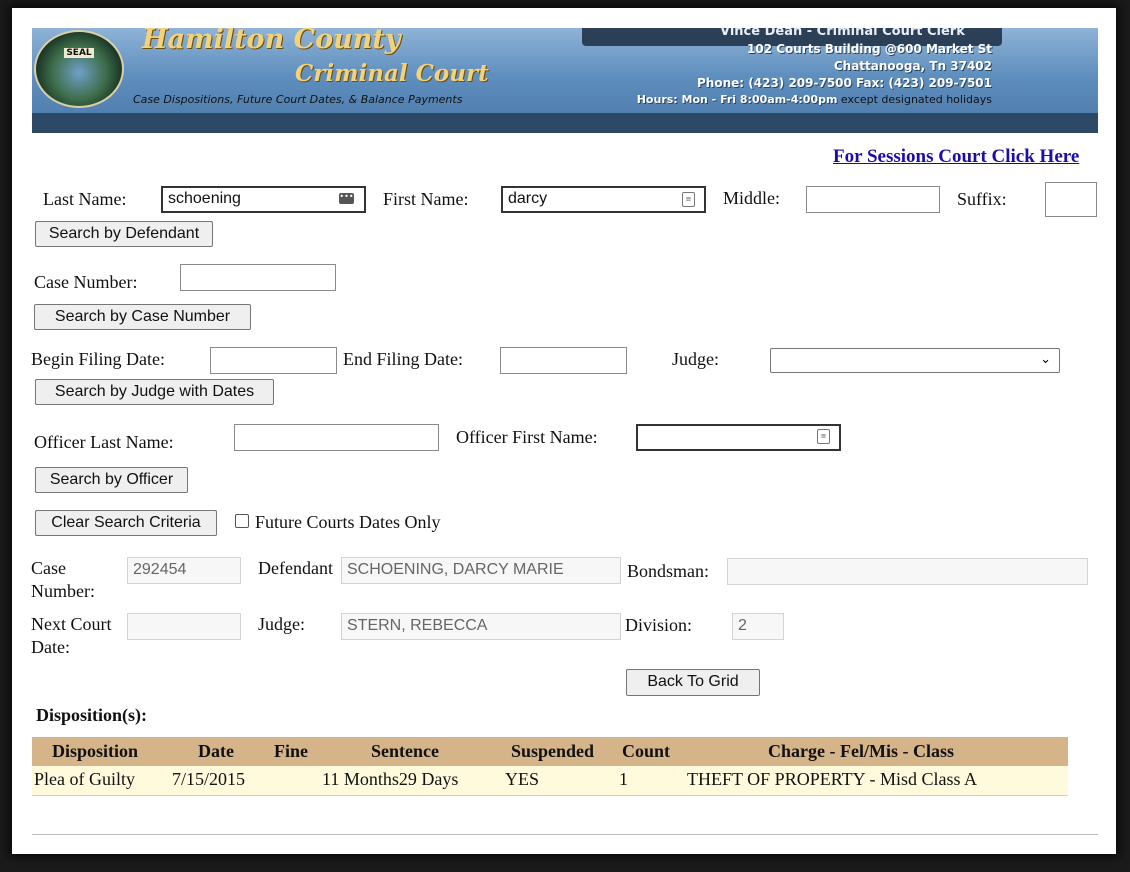  What do you see at coordinates (142, 317) in the screenshot?
I see `search-by-case-number-button: Search by Case Number` at bounding box center [142, 317].